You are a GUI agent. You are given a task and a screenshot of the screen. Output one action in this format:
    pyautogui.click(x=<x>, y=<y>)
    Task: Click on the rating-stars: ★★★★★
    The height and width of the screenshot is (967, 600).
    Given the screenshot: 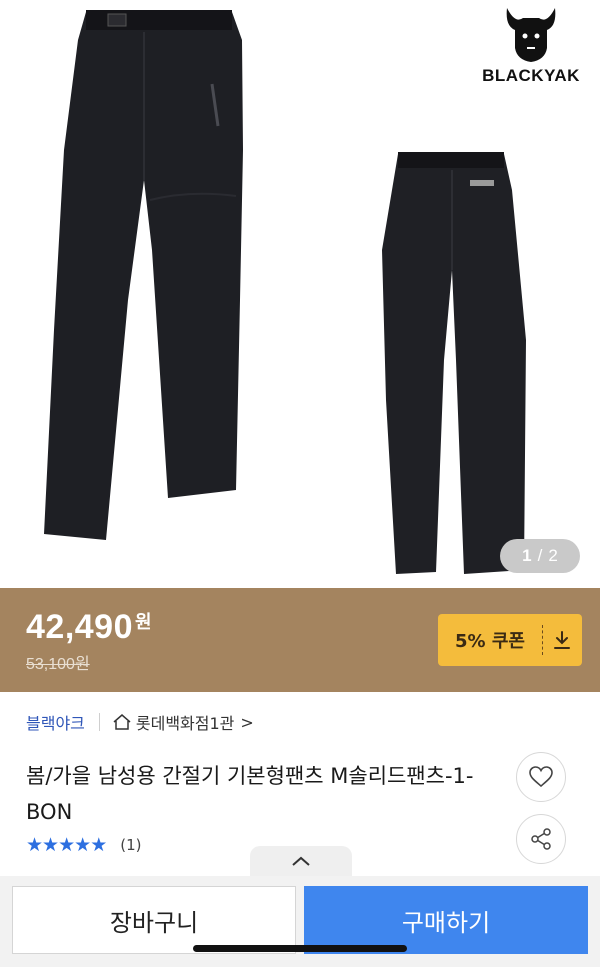 What is the action you would take?
    pyautogui.click(x=66, y=845)
    